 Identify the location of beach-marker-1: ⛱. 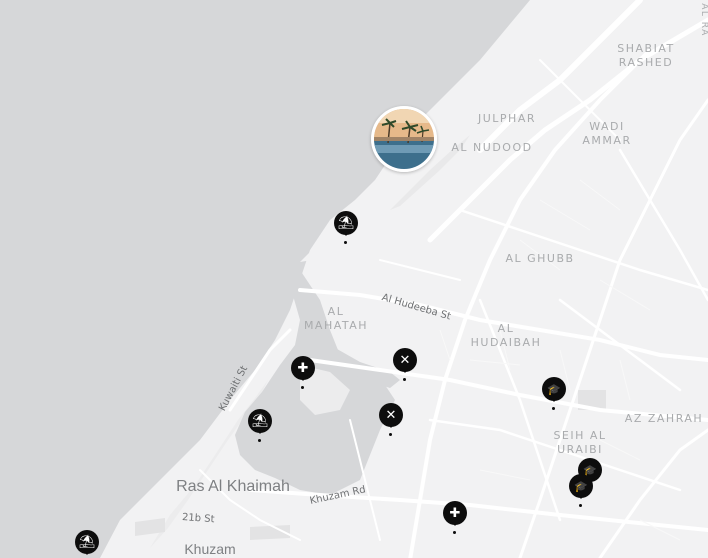
(346, 228).